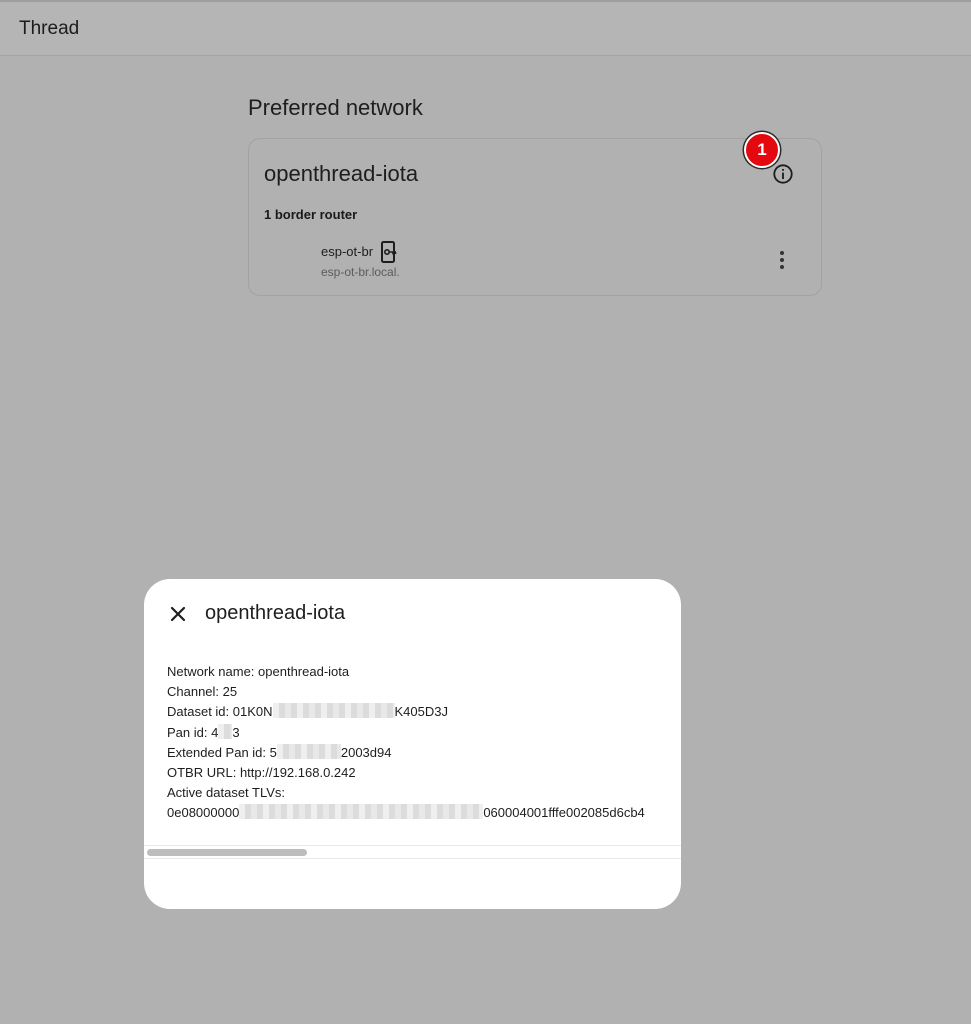 This screenshot has width=971, height=1024. What do you see at coordinates (406, 753) in the screenshot?
I see `extended-pan-id-line: Extended Pan id: 5 2003d94` at bounding box center [406, 753].